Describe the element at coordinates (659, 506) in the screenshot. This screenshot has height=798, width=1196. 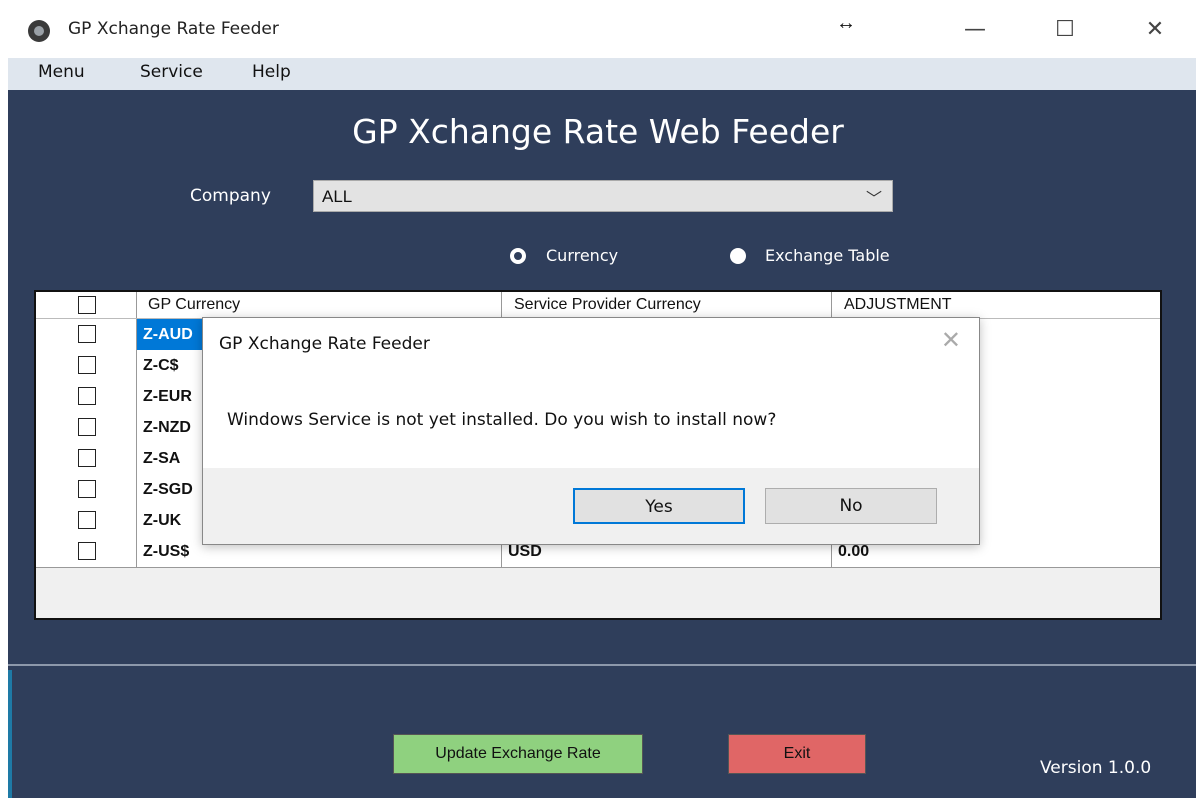
I see `yes-button: Yes` at that location.